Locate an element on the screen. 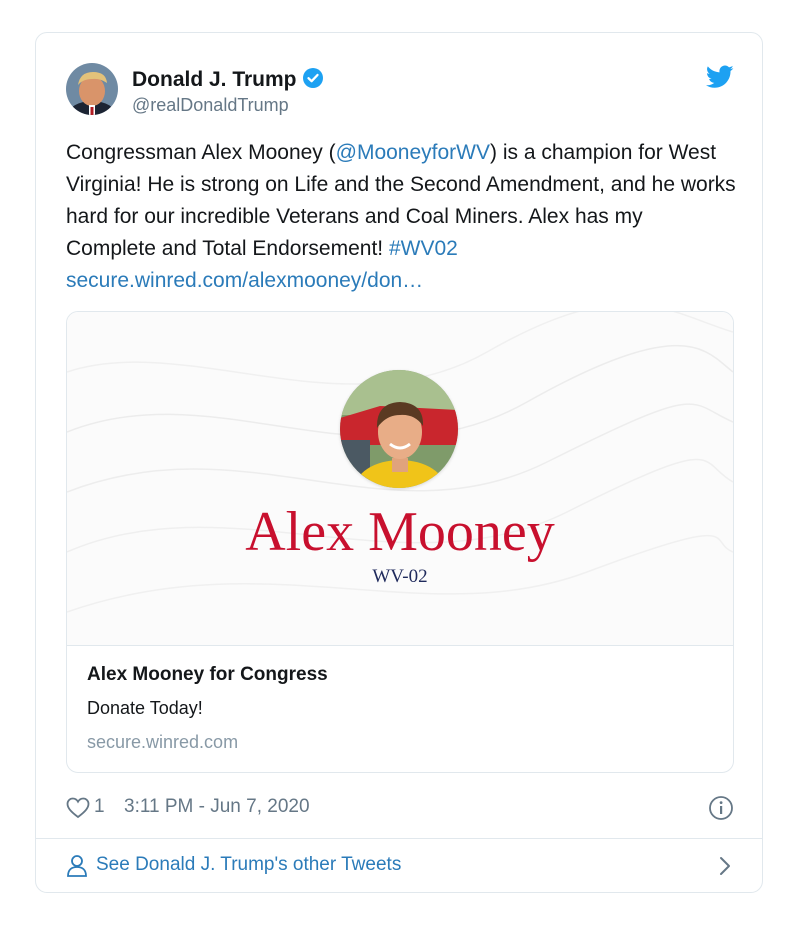 The image size is (800, 934). chevron-right-icon is located at coordinates (725, 868).